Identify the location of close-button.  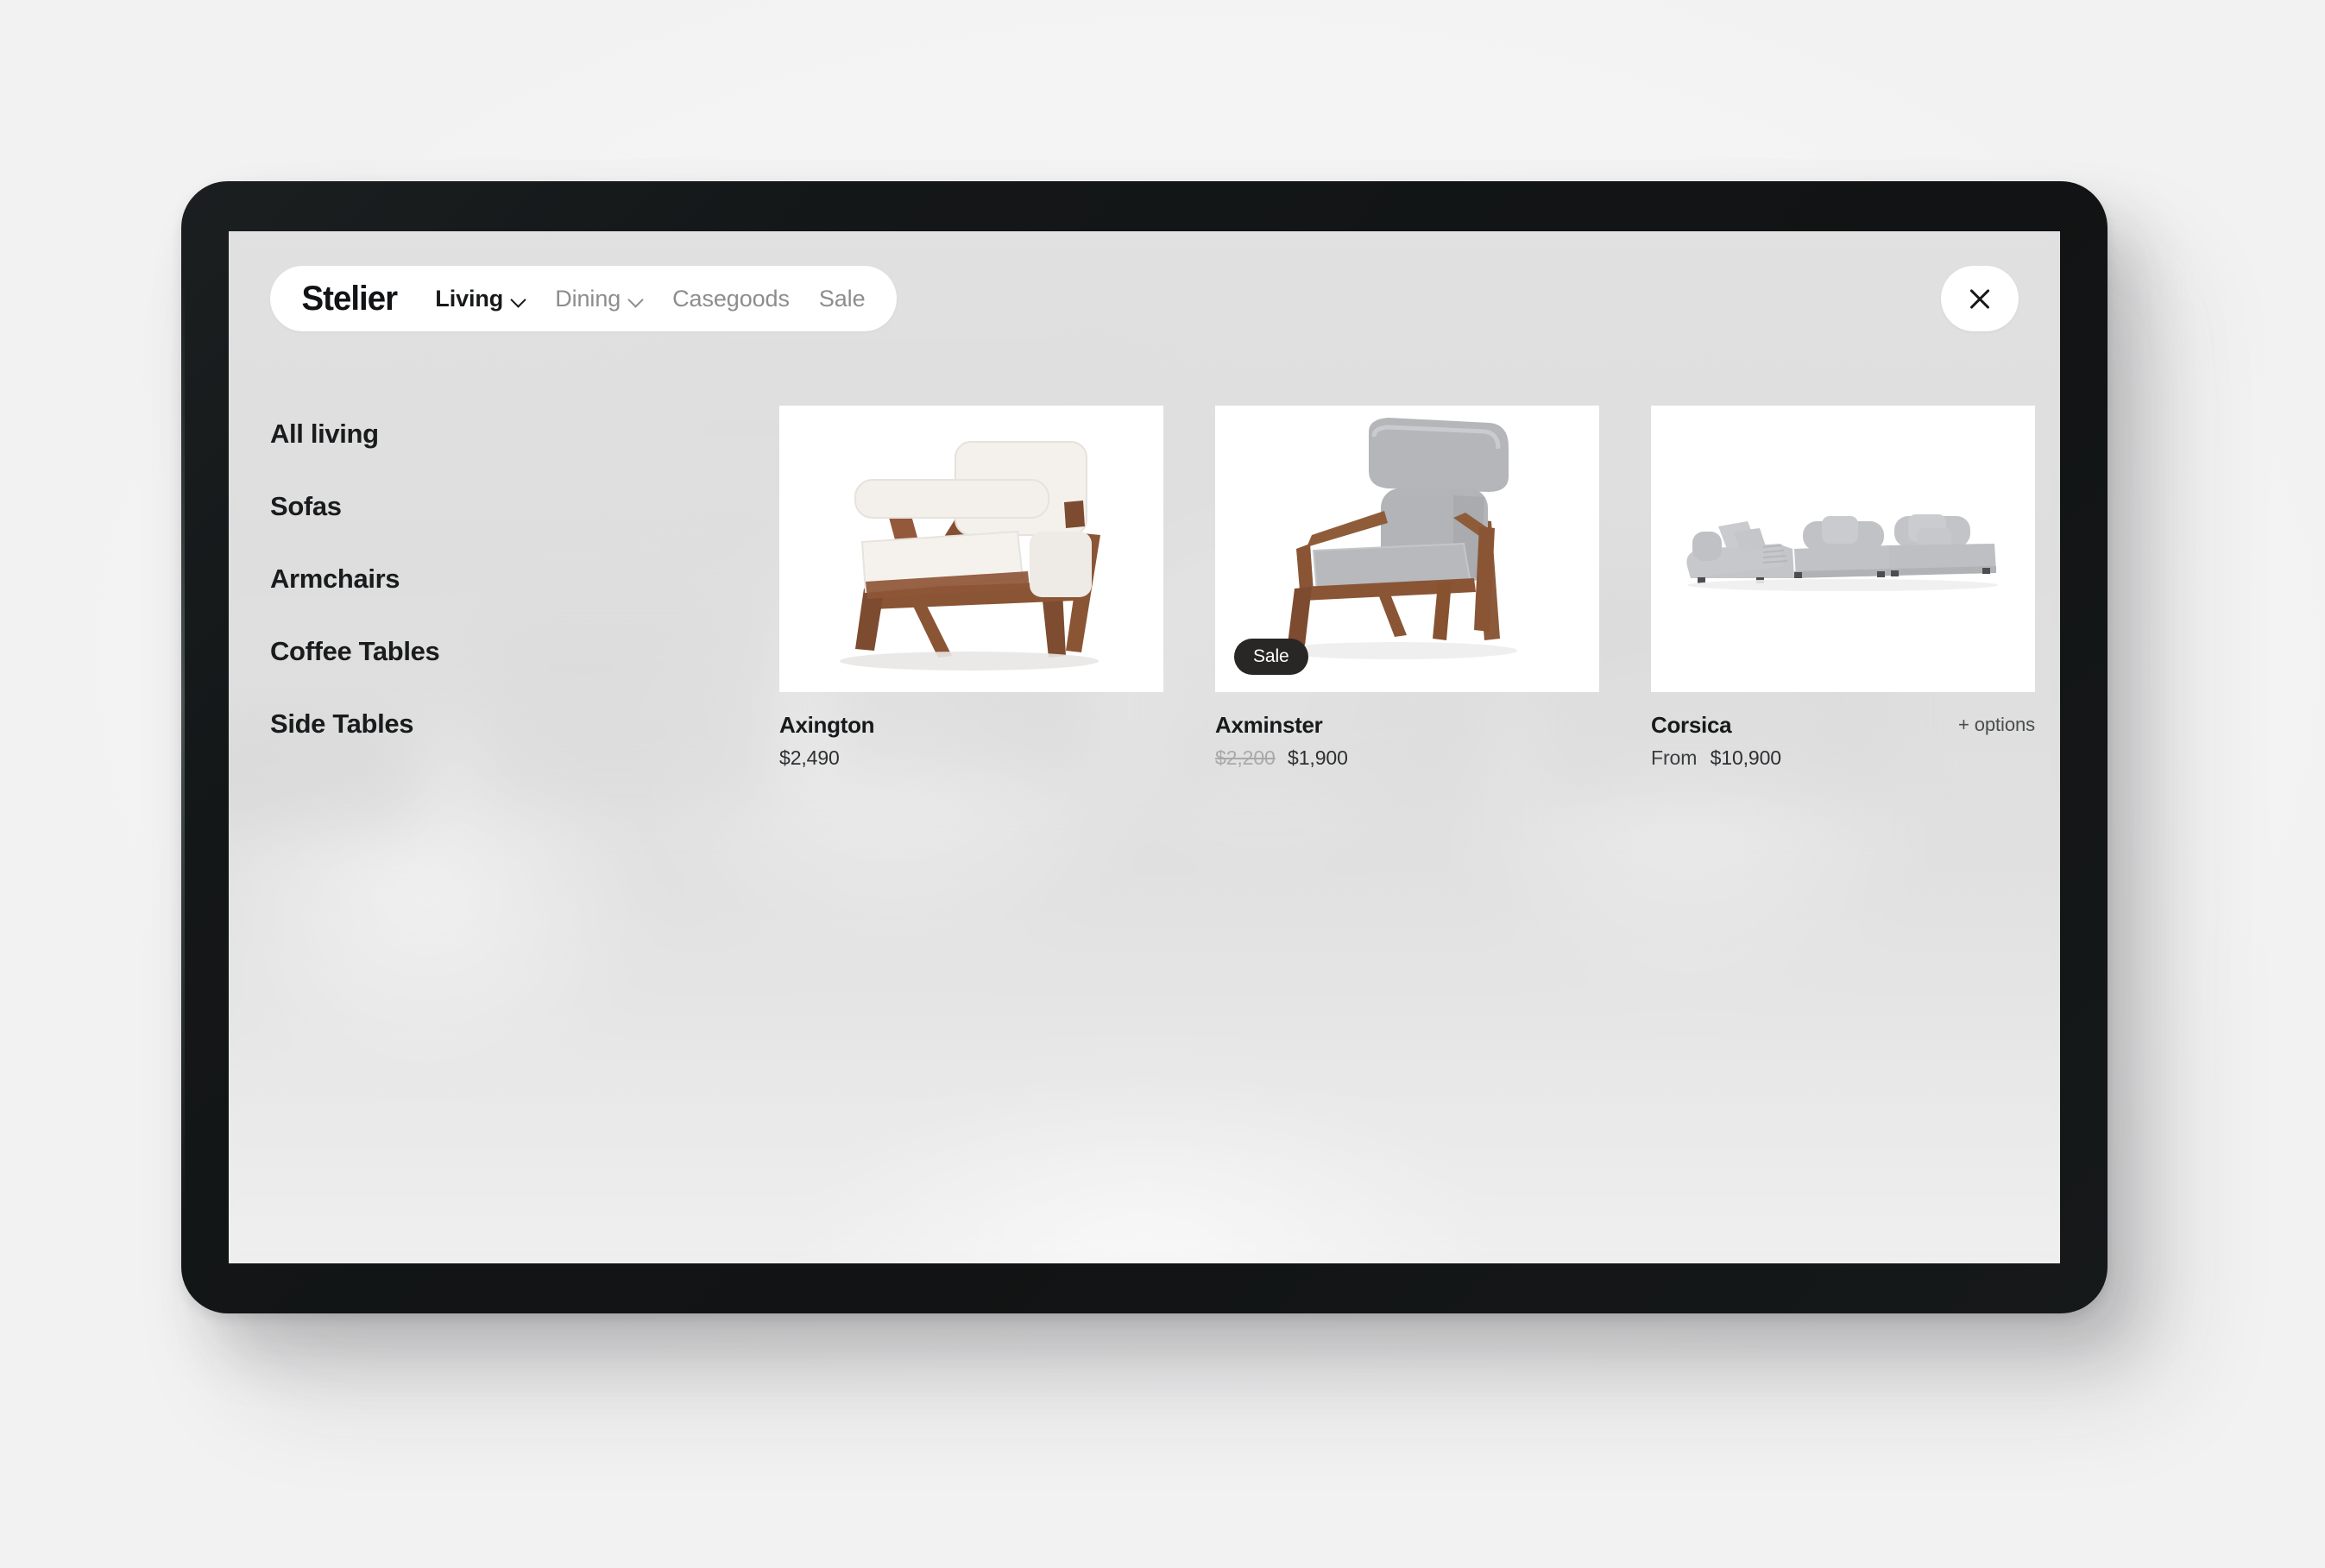
(1980, 298).